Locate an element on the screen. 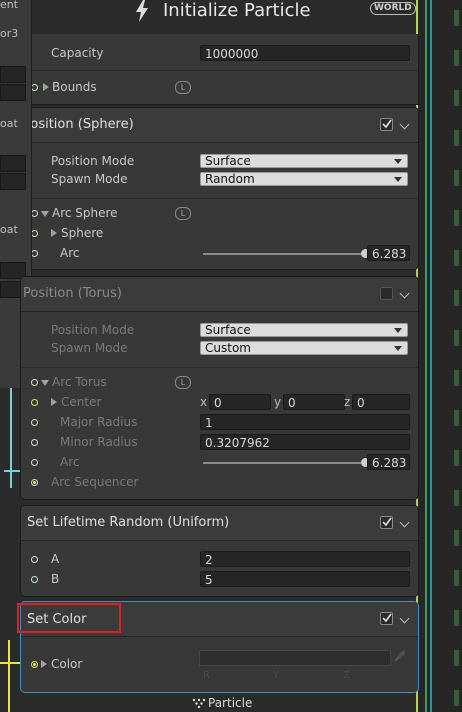 This screenshot has height=712, width=462. major-radius-label: Major Radius is located at coordinates (99, 422).